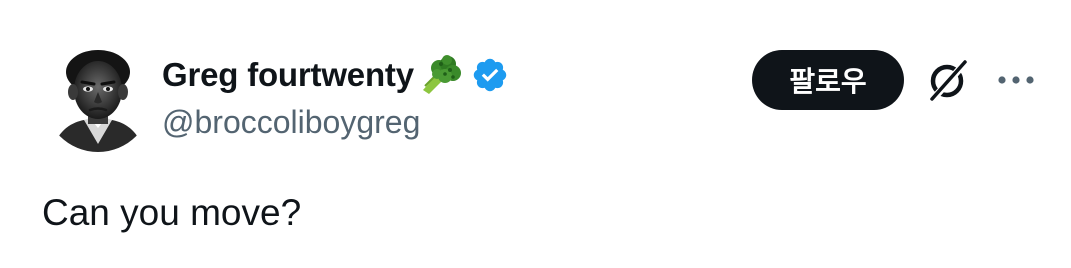  Describe the element at coordinates (172, 212) in the screenshot. I see `tweet-text: Can you move?` at that location.